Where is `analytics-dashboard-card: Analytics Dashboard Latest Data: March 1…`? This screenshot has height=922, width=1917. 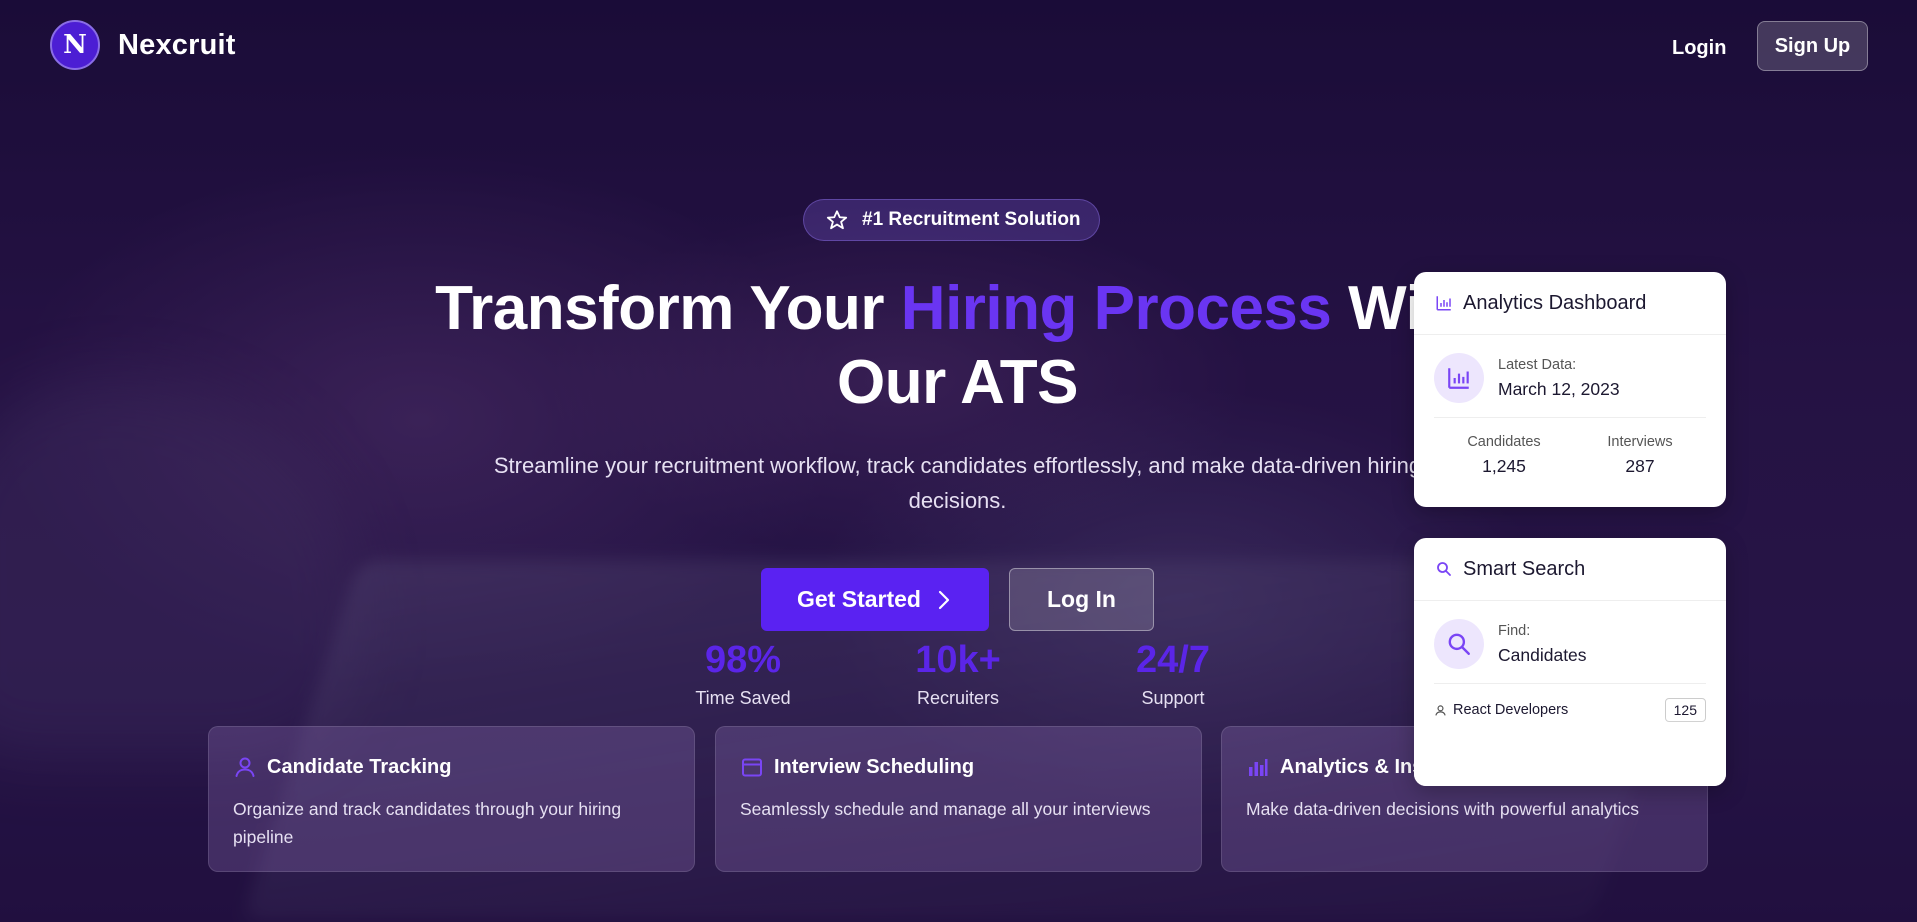 analytics-dashboard-card: Analytics Dashboard Latest Data: March 1… is located at coordinates (1570, 389).